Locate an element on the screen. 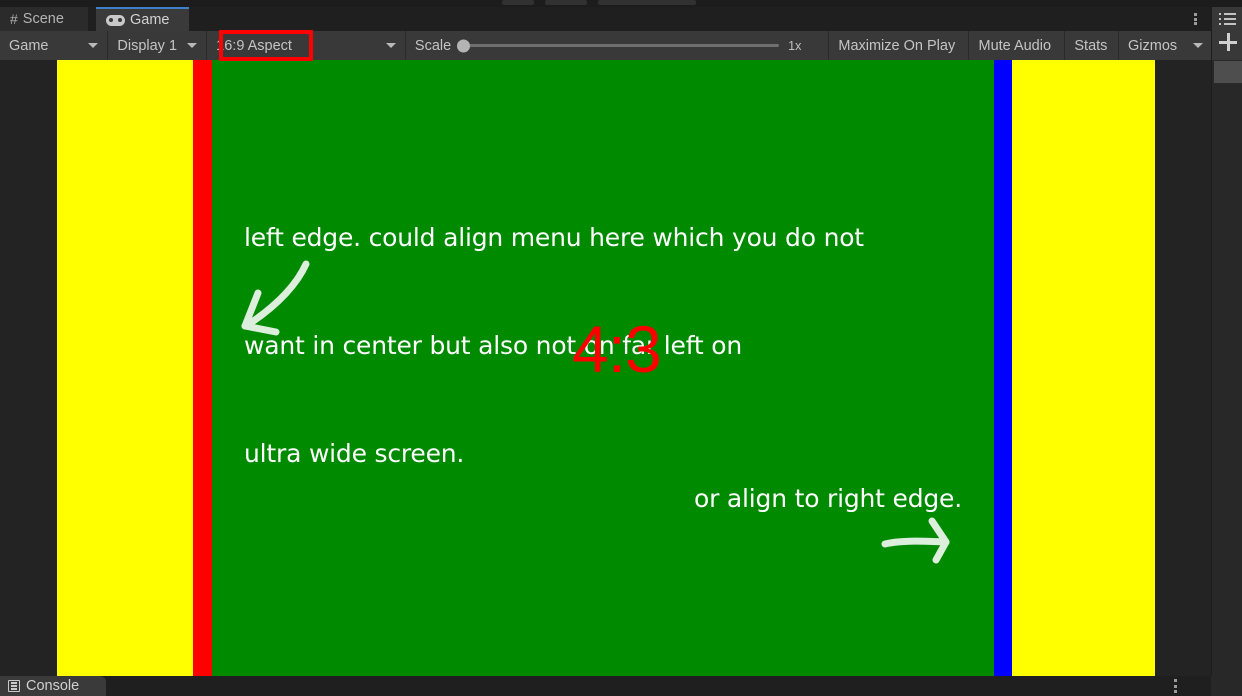  aspect-ratio-dropdown: 16:9 Aspect is located at coordinates (306, 45).